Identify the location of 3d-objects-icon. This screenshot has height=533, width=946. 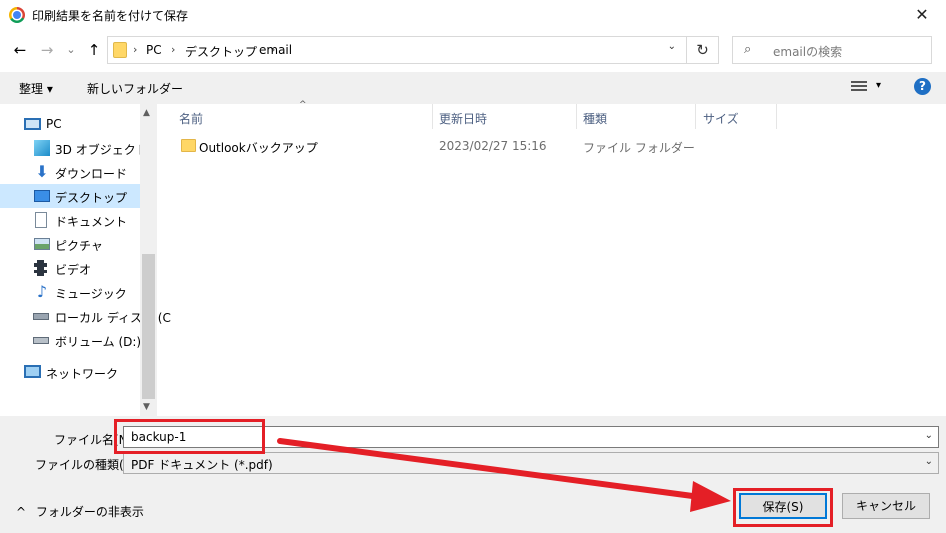
(42, 148).